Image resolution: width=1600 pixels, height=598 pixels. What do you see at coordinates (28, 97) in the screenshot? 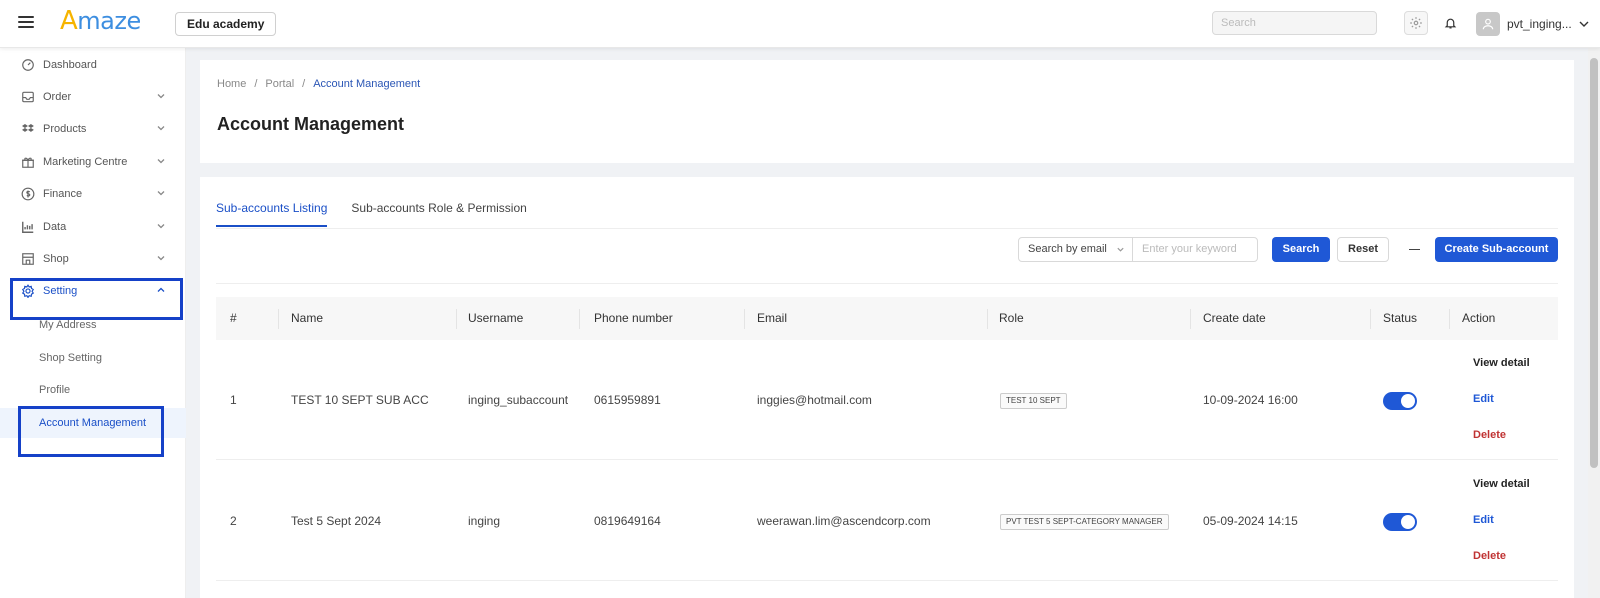
I see `inbox-icon` at bounding box center [28, 97].